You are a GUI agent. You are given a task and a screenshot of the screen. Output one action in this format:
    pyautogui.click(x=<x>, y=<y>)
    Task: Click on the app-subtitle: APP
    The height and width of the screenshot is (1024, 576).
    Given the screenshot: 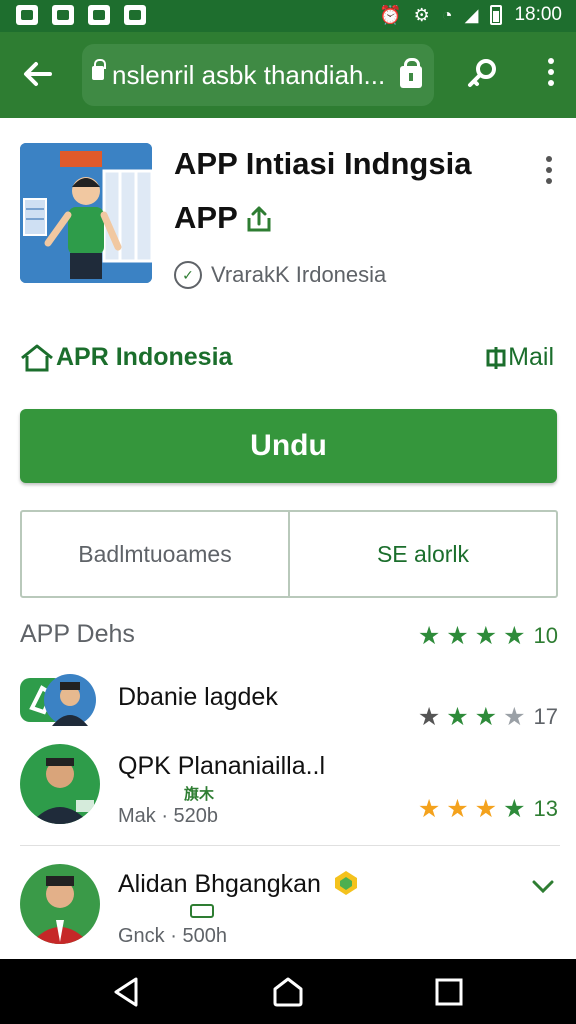 What is the action you would take?
    pyautogui.click(x=206, y=217)
    